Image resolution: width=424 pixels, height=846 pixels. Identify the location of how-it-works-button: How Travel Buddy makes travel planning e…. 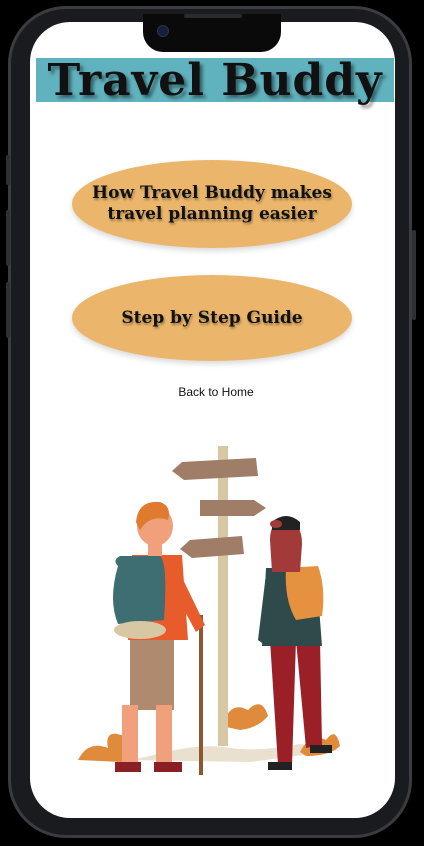
(212, 204).